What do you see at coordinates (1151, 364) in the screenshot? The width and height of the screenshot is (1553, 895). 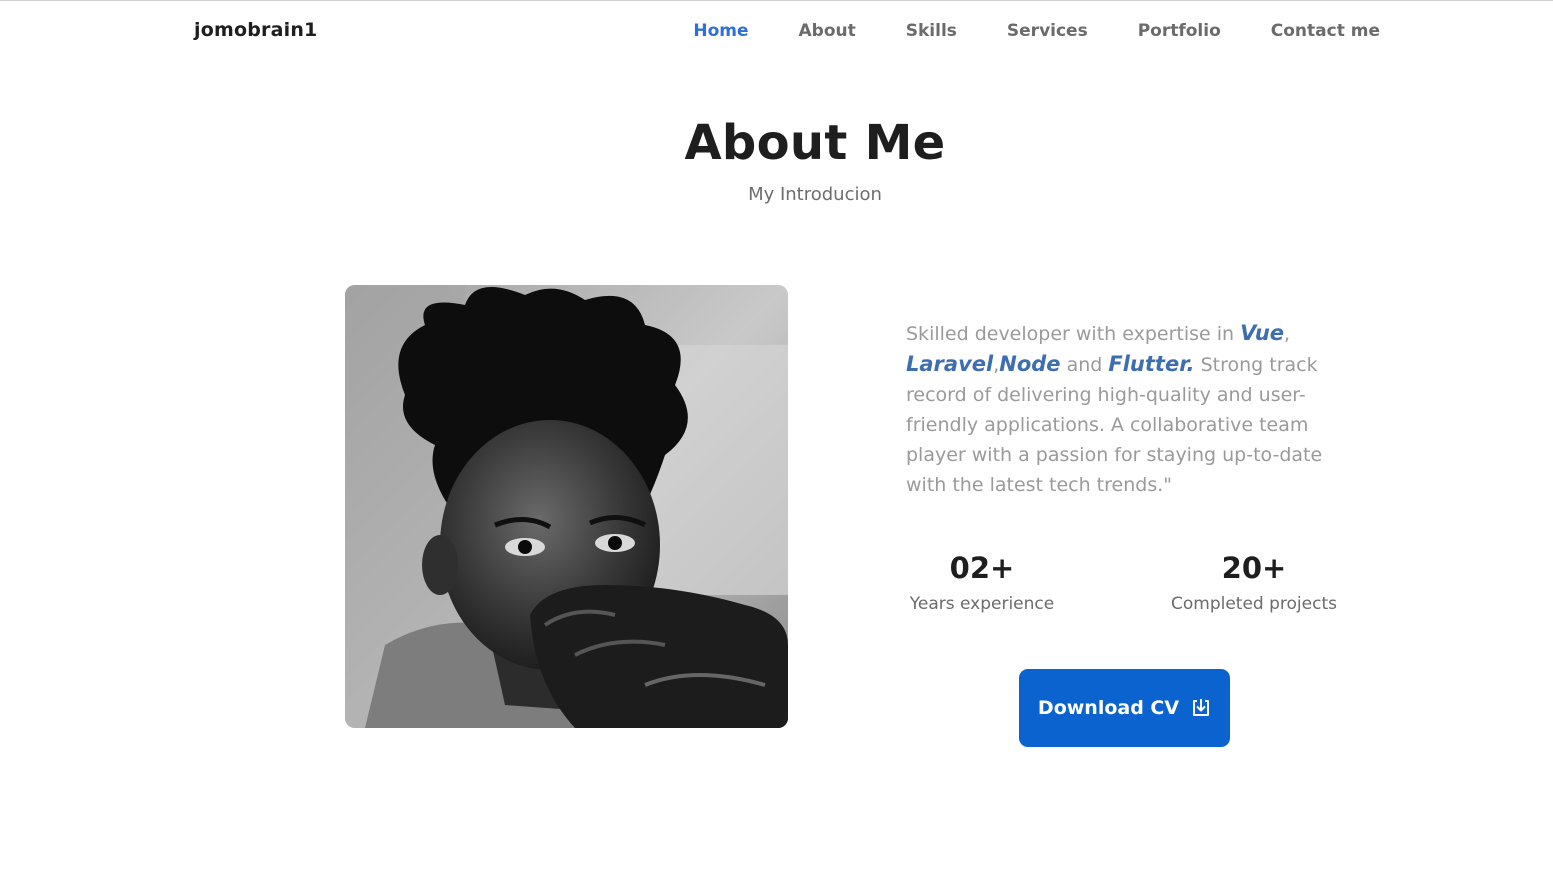 I see `tech-flutter: Flutter.` at bounding box center [1151, 364].